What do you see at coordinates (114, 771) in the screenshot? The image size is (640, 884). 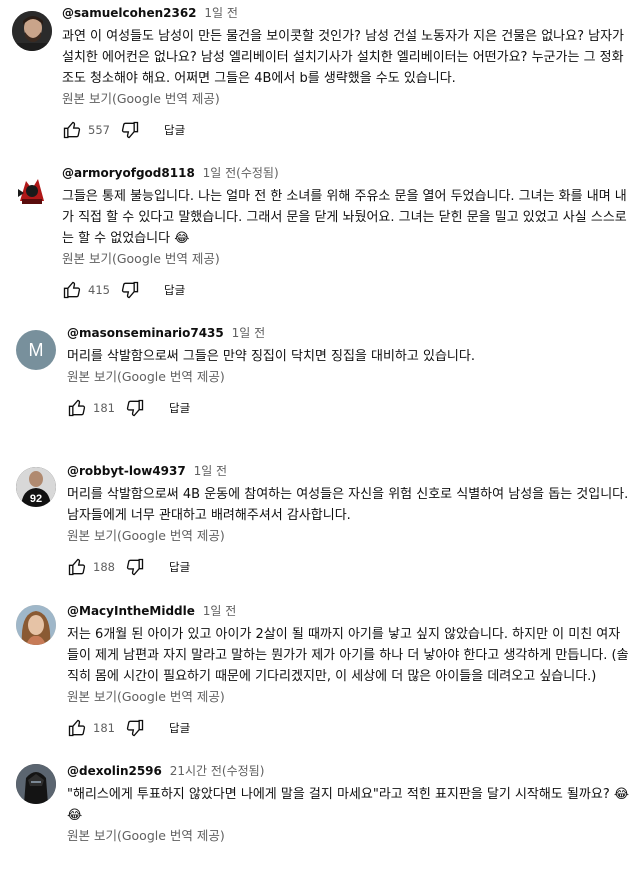 I see `comment-author: @dexolin2596` at bounding box center [114, 771].